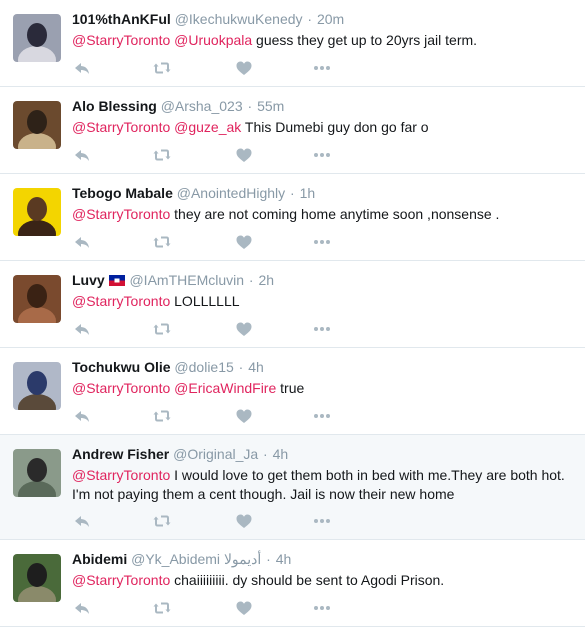 The image size is (585, 627). I want to click on timestamp: 55m, so click(270, 106).